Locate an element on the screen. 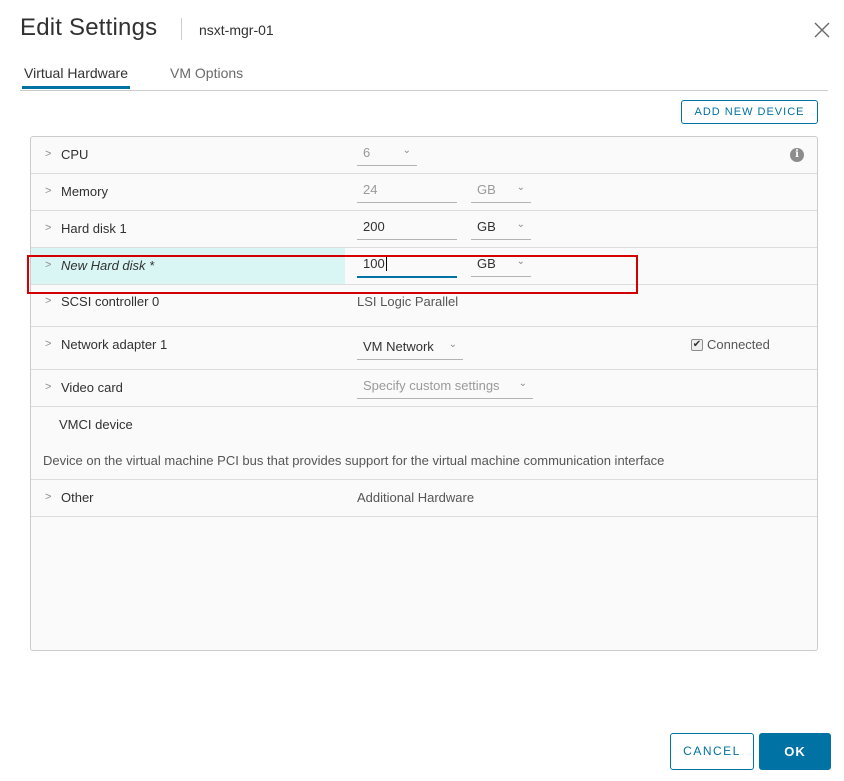 The width and height of the screenshot is (844, 781). row-other: > Other Additional Hardware is located at coordinates (424, 498).